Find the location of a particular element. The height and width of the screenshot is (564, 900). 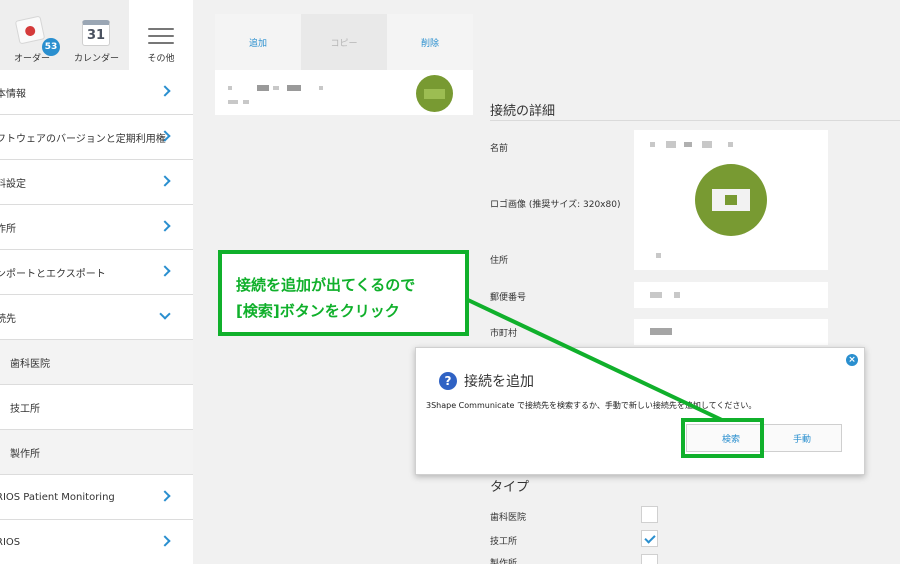

sidebar-item-connections: 続先 is located at coordinates (96, 317).